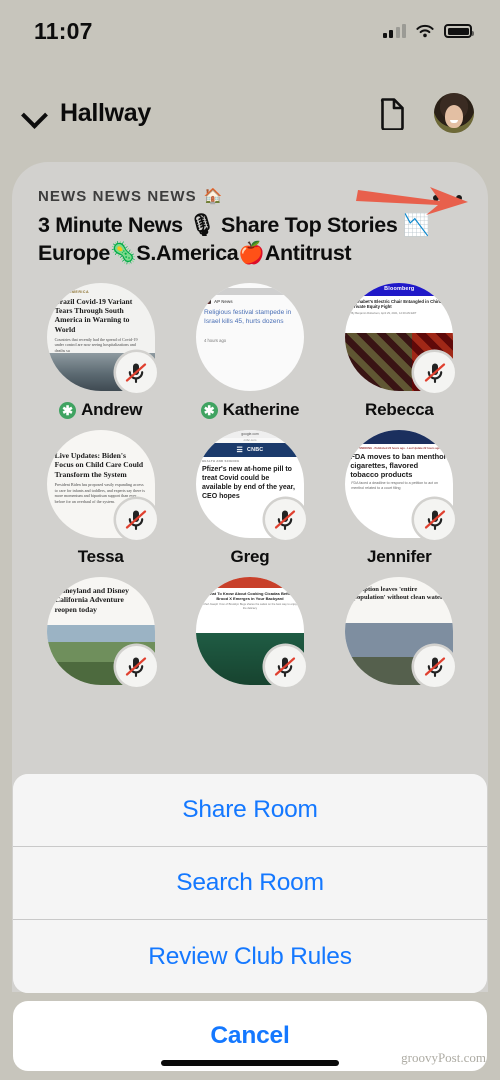  I want to click on participant-name: Andrew, so click(112, 410).